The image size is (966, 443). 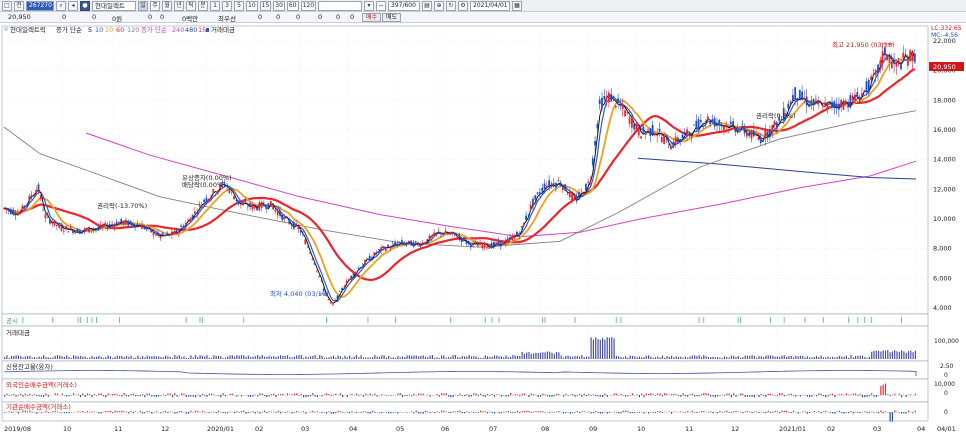 I want to click on period-btn-15: 15, so click(x=265, y=5).